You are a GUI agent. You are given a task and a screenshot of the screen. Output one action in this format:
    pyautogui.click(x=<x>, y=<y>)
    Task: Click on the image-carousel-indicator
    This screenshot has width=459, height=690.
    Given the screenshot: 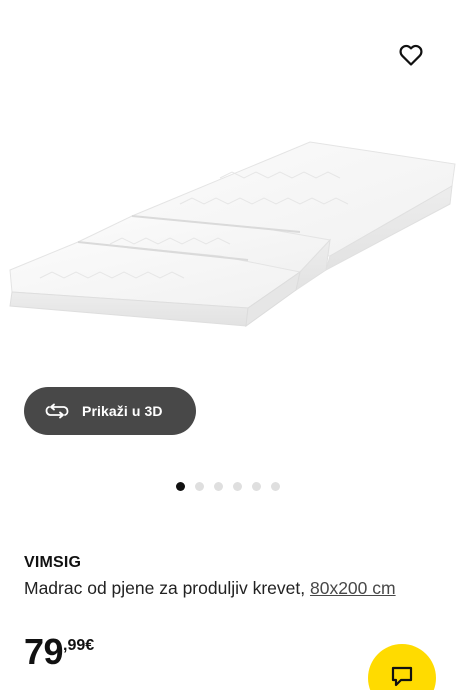 What is the action you would take?
    pyautogui.click(x=233, y=486)
    